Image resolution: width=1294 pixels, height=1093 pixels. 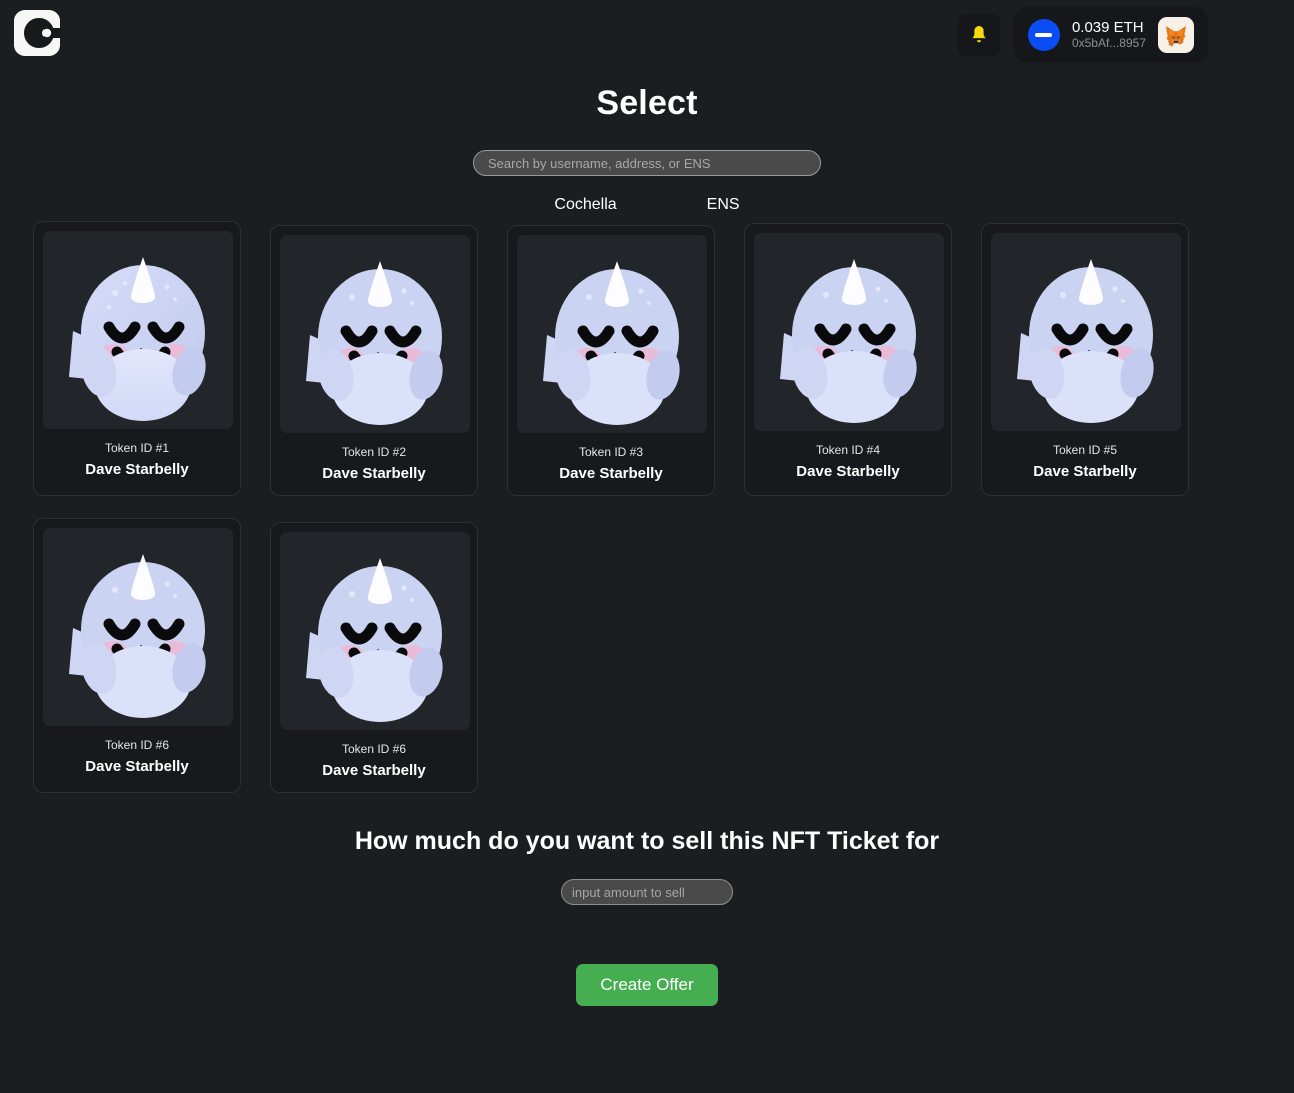 I want to click on notifications-button, so click(x=978, y=35).